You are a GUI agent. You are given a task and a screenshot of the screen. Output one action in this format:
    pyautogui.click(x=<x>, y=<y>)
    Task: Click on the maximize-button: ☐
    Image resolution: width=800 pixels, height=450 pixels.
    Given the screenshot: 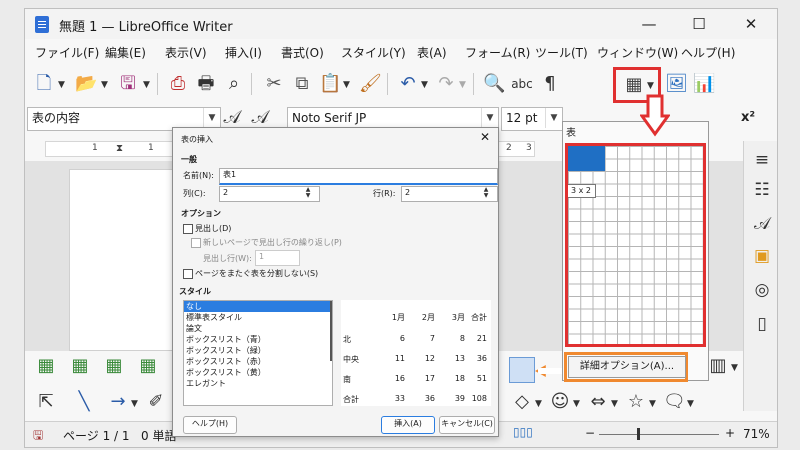 What is the action you would take?
    pyautogui.click(x=699, y=24)
    